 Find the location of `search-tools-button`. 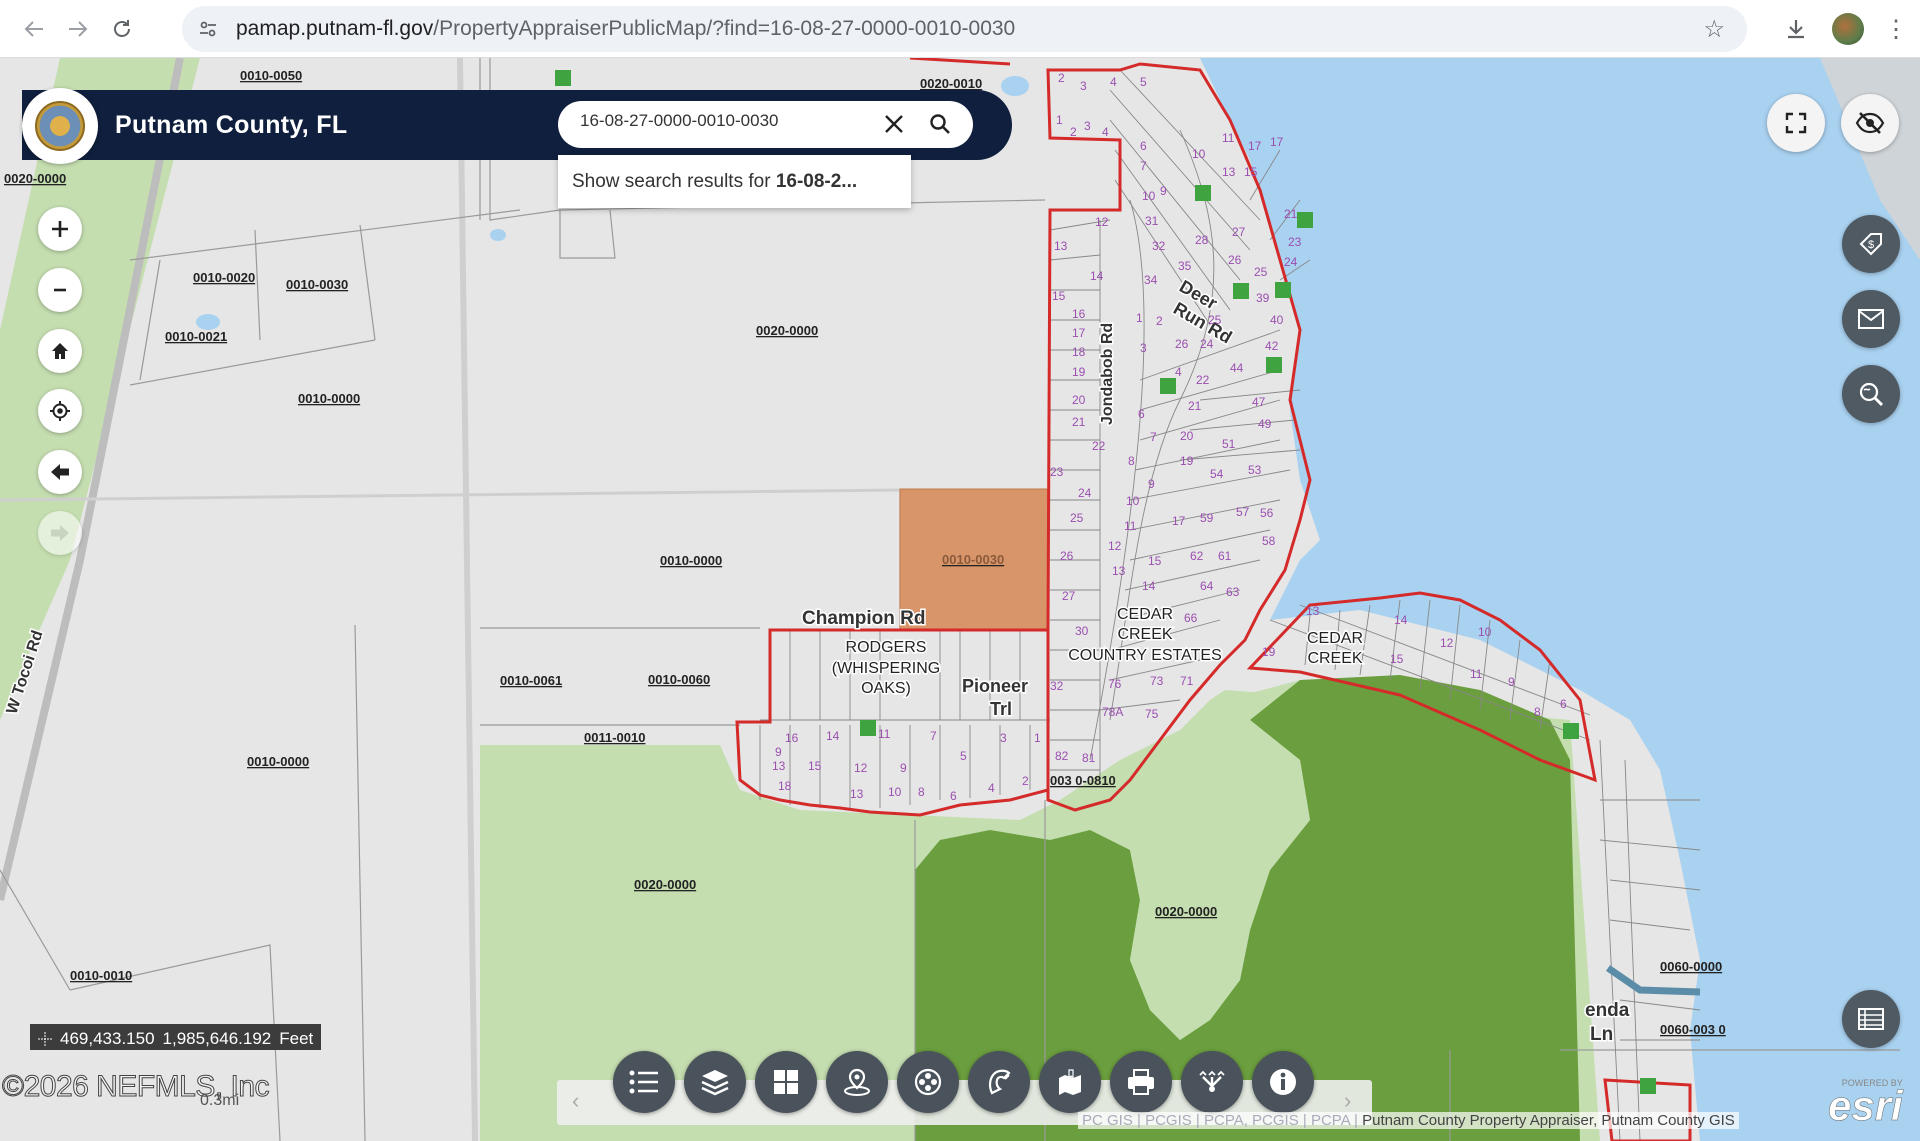

search-tools-button is located at coordinates (1871, 394).